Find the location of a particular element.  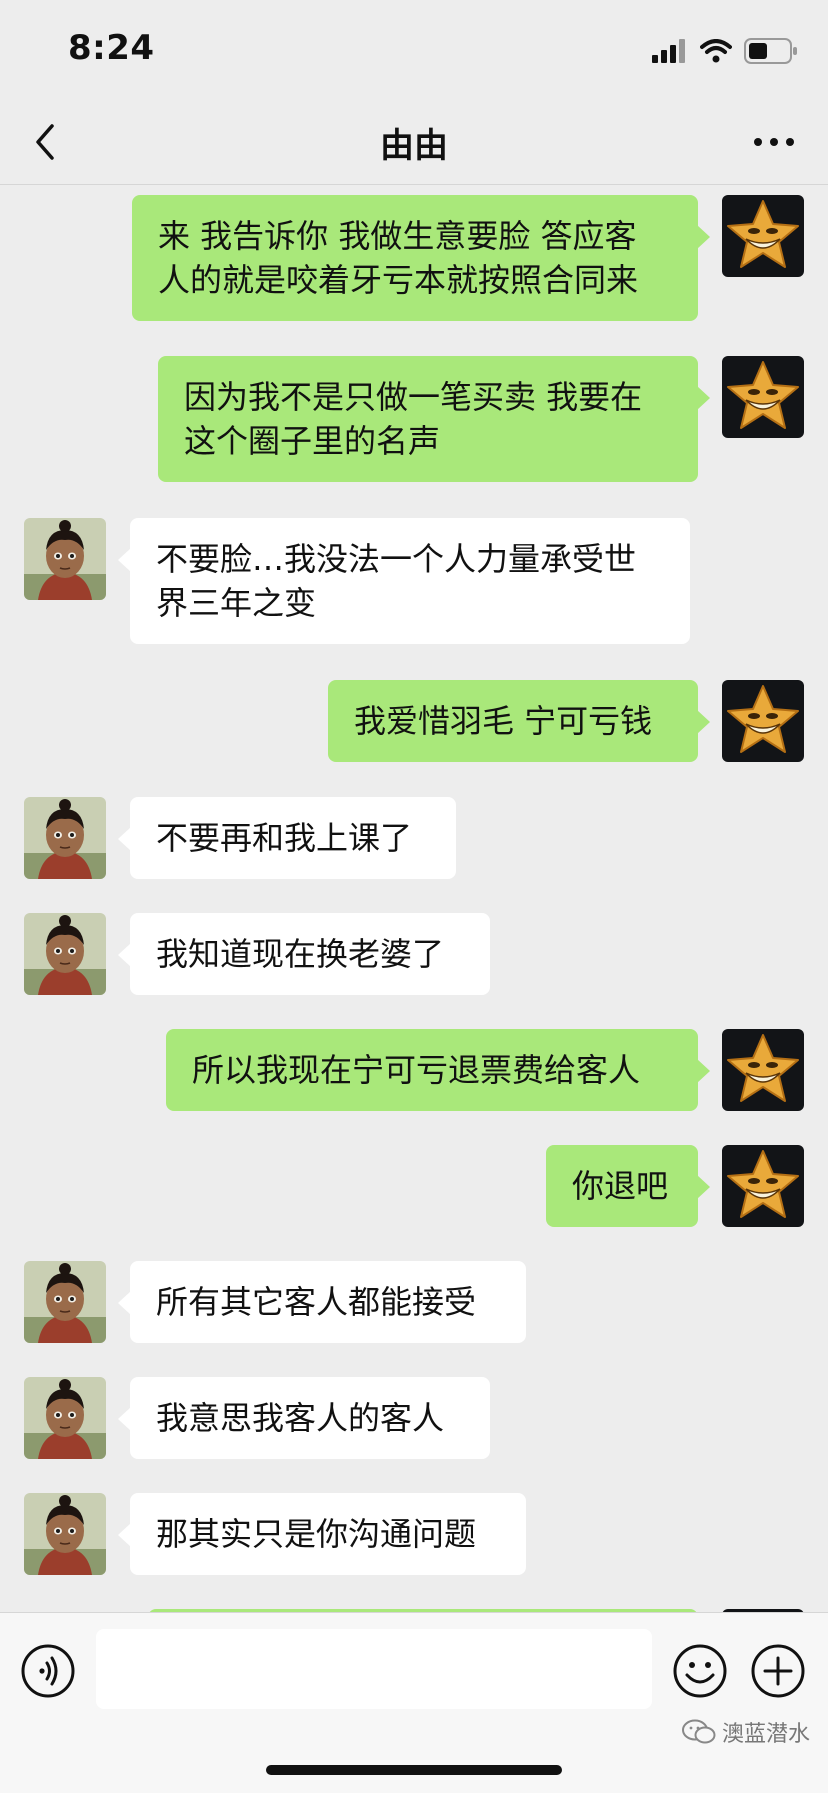

chat-title: 由由 is located at coordinates (414, 146).